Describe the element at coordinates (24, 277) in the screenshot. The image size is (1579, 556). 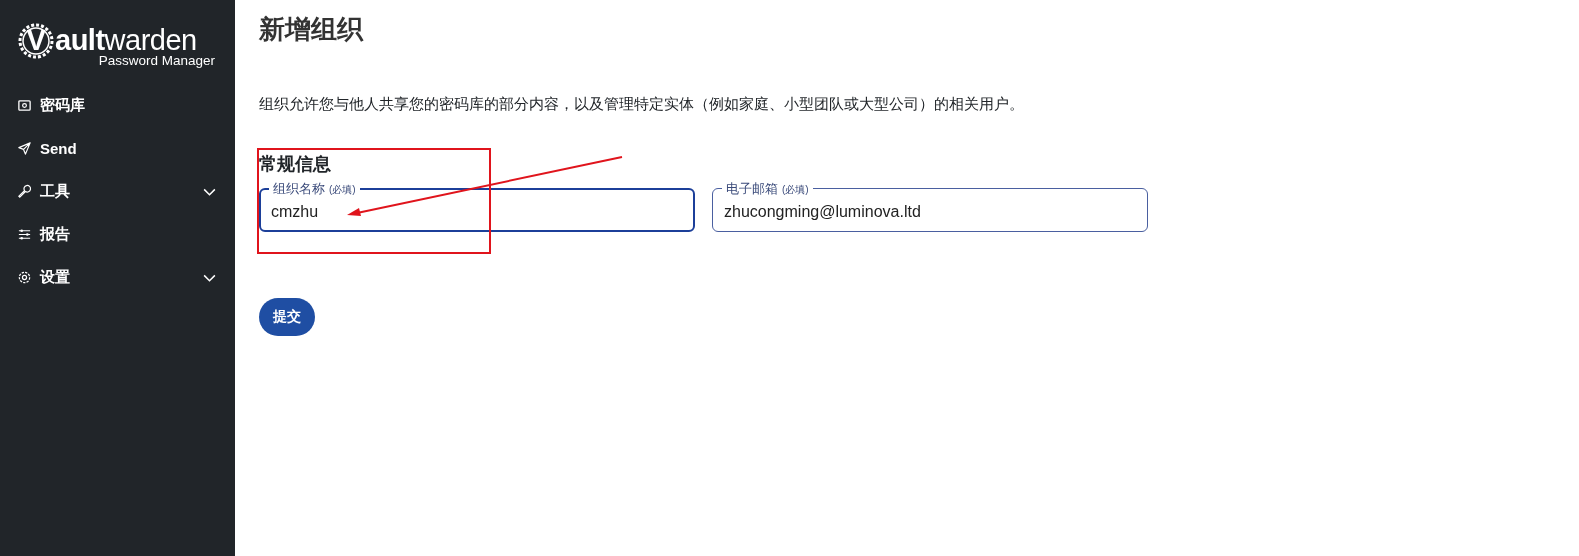
I see `gear-icon` at that location.